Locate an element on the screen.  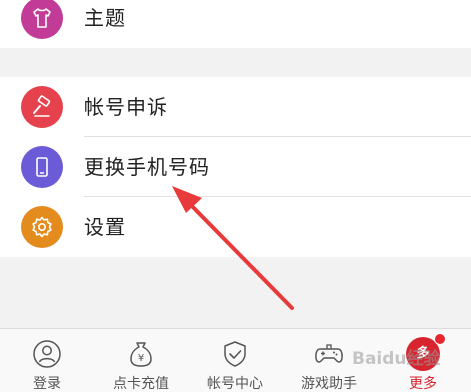
money-bag-icon: ¥ is located at coordinates (141, 354).